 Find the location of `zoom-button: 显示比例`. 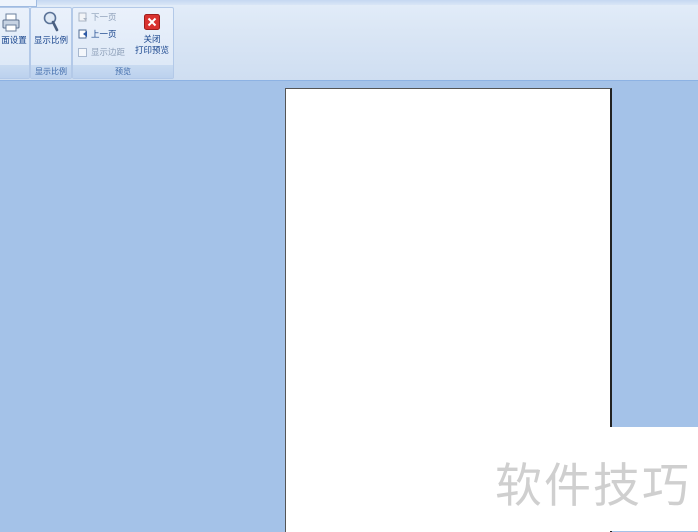

zoom-button: 显示比例 is located at coordinates (51, 35).